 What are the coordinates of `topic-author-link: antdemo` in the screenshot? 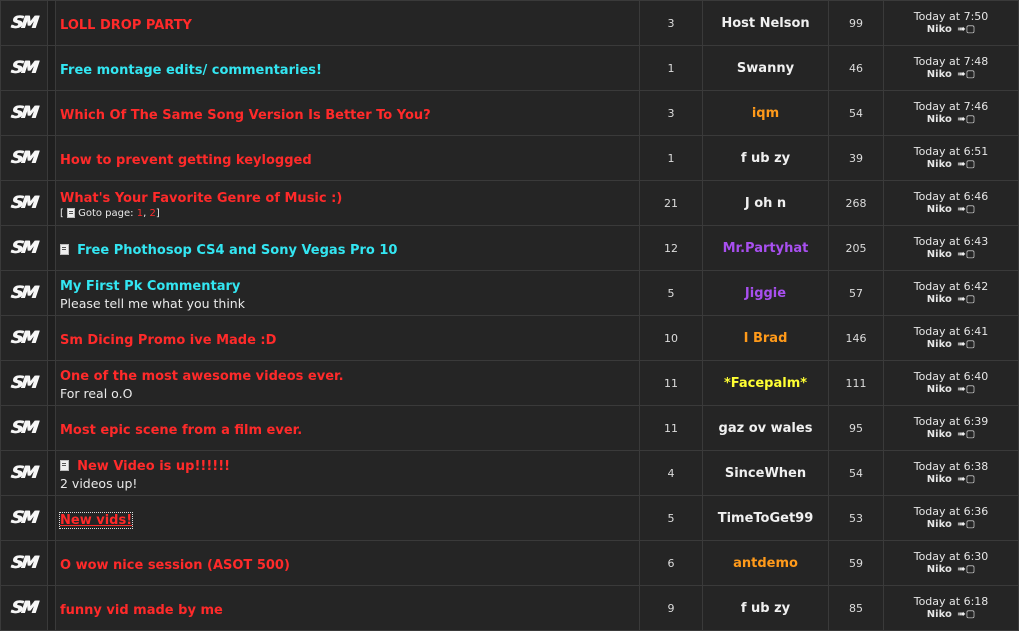 It's located at (765, 563).